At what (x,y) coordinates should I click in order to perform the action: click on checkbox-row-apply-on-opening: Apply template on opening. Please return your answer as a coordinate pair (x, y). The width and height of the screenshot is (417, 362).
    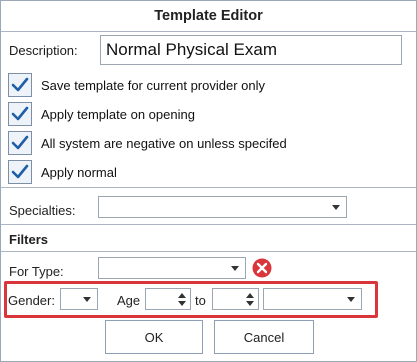
    Looking at the image, I should click on (101, 114).